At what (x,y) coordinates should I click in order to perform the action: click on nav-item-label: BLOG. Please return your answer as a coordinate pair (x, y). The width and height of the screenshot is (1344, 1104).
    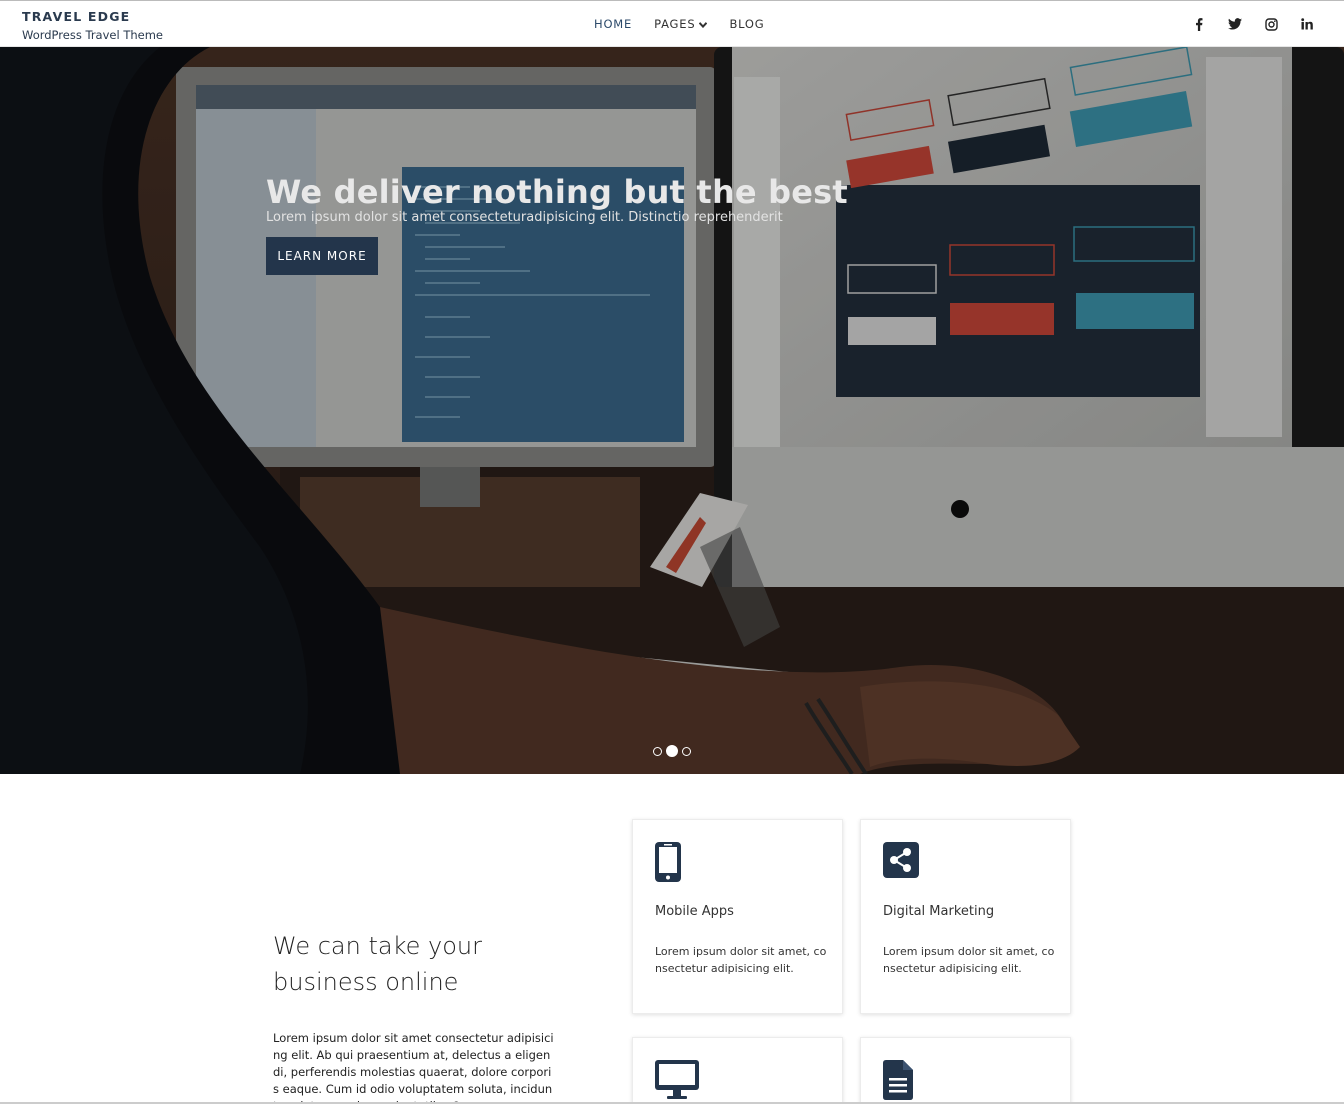
    Looking at the image, I should click on (747, 24).